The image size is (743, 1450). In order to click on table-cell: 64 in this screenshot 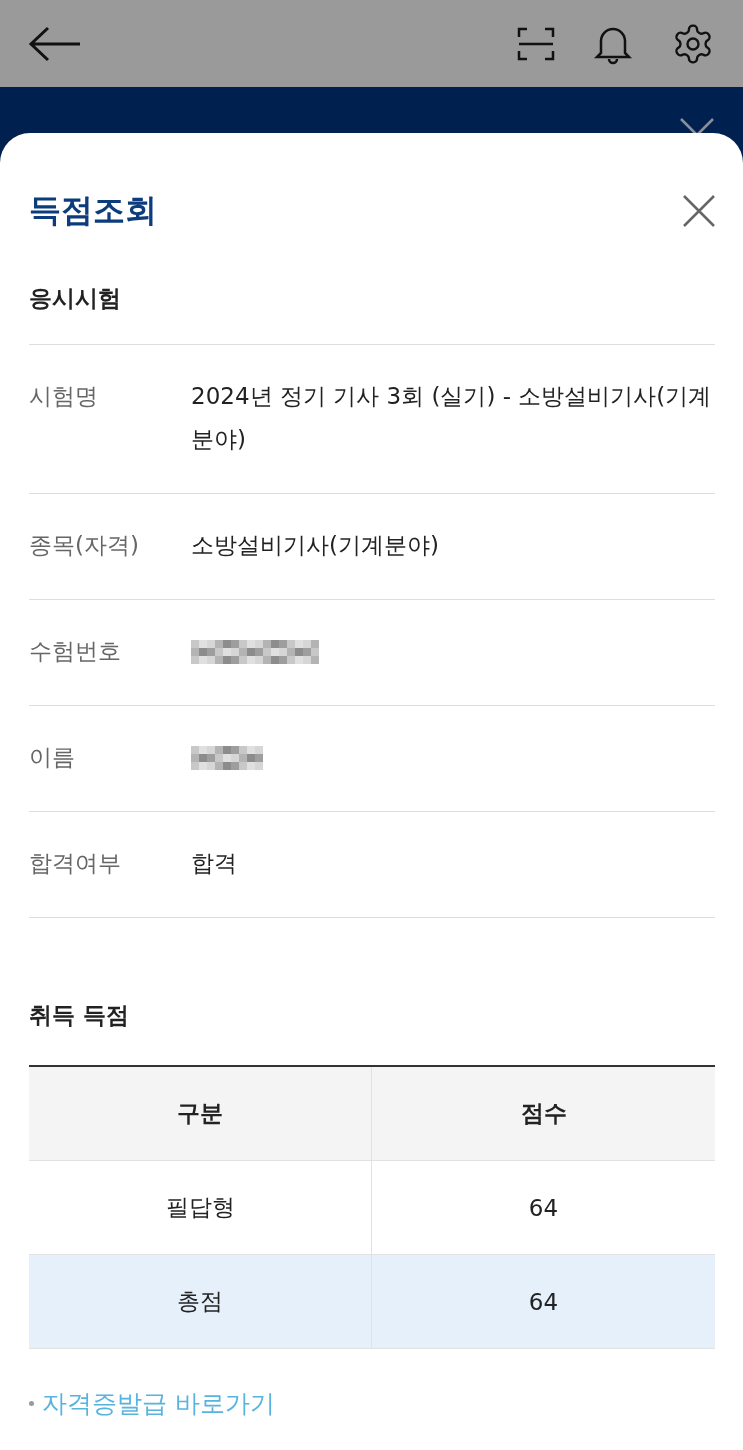, I will do `click(543, 1302)`.